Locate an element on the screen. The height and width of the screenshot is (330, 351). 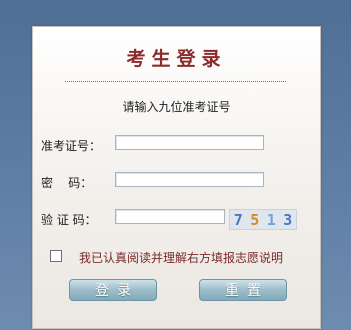
captcha-char: 7 is located at coordinates (238, 219).